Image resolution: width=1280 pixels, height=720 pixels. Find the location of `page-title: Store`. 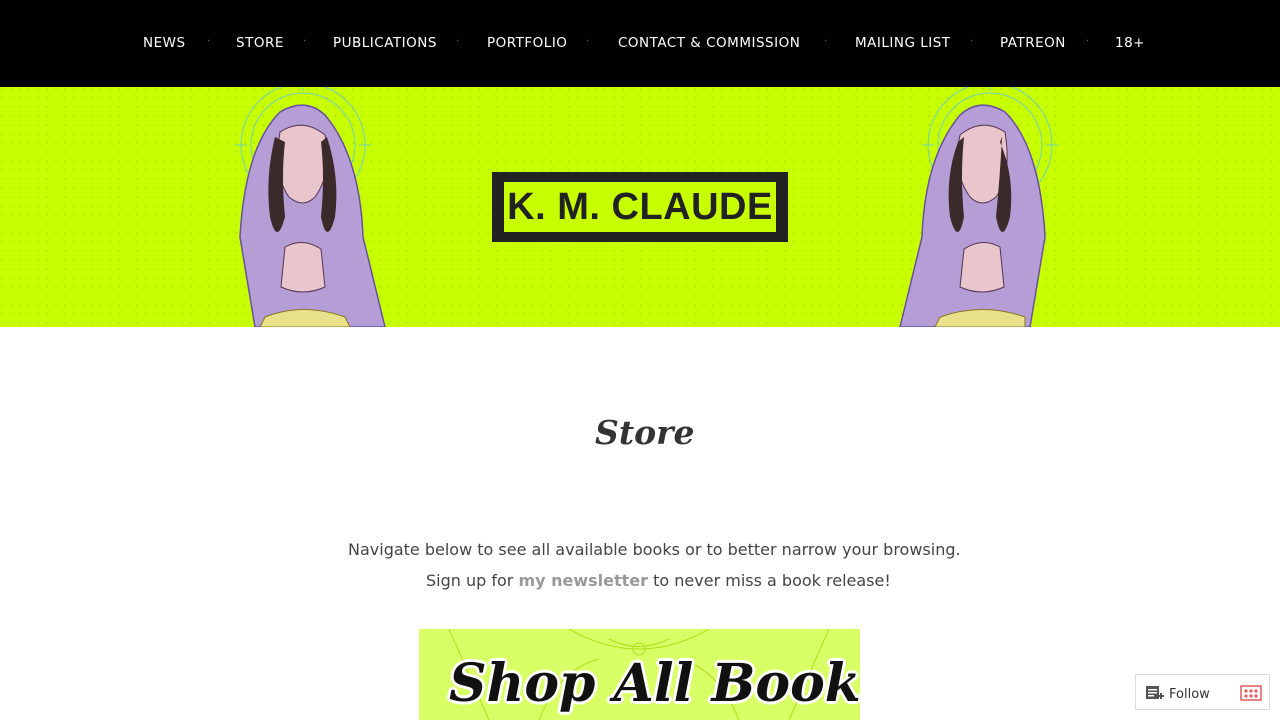

page-title: Store is located at coordinates (645, 432).